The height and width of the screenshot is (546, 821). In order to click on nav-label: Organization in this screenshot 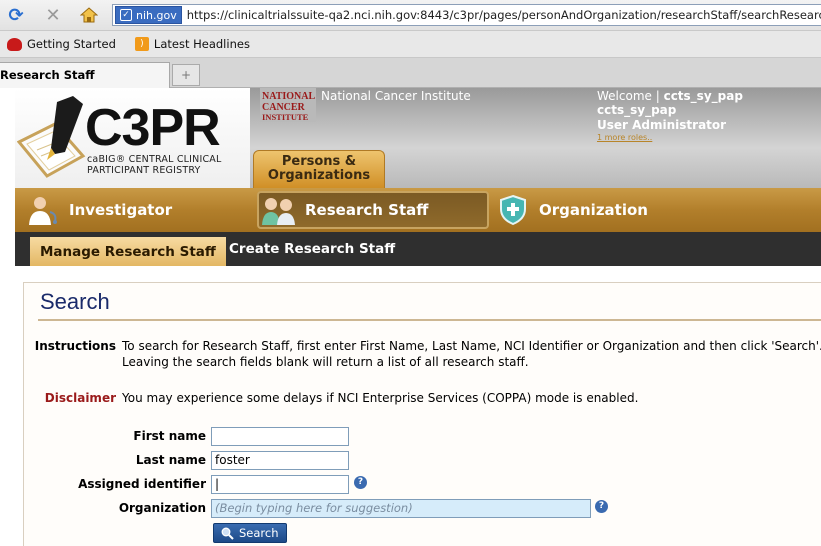, I will do `click(593, 210)`.